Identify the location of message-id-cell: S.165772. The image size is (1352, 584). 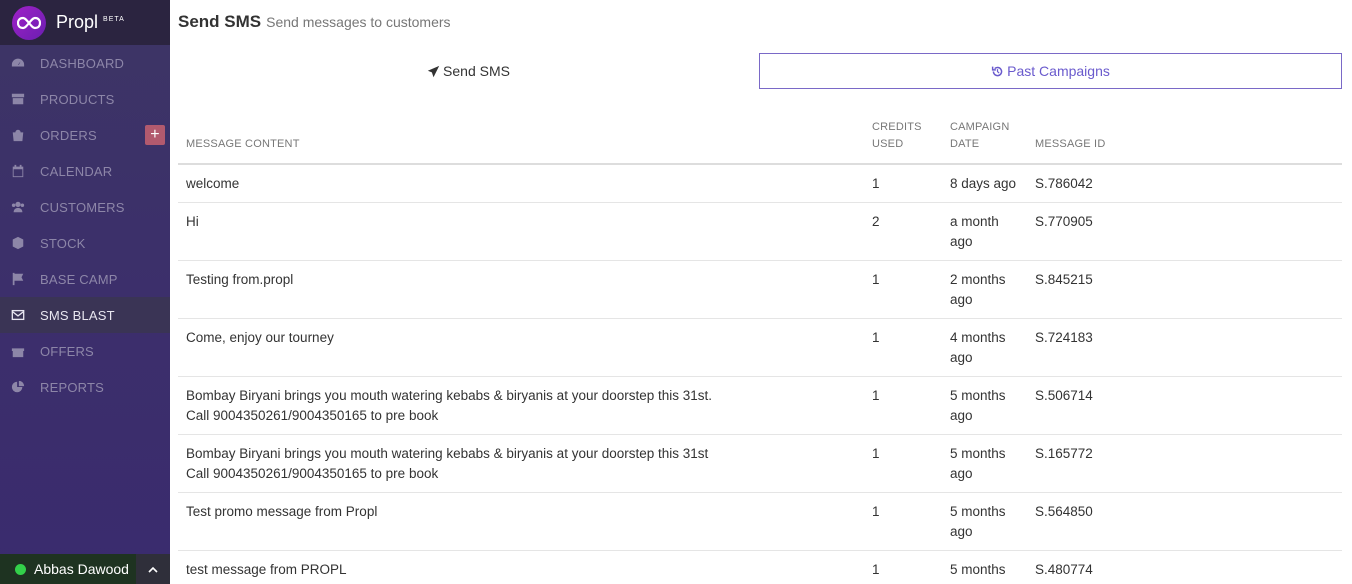
(1184, 463).